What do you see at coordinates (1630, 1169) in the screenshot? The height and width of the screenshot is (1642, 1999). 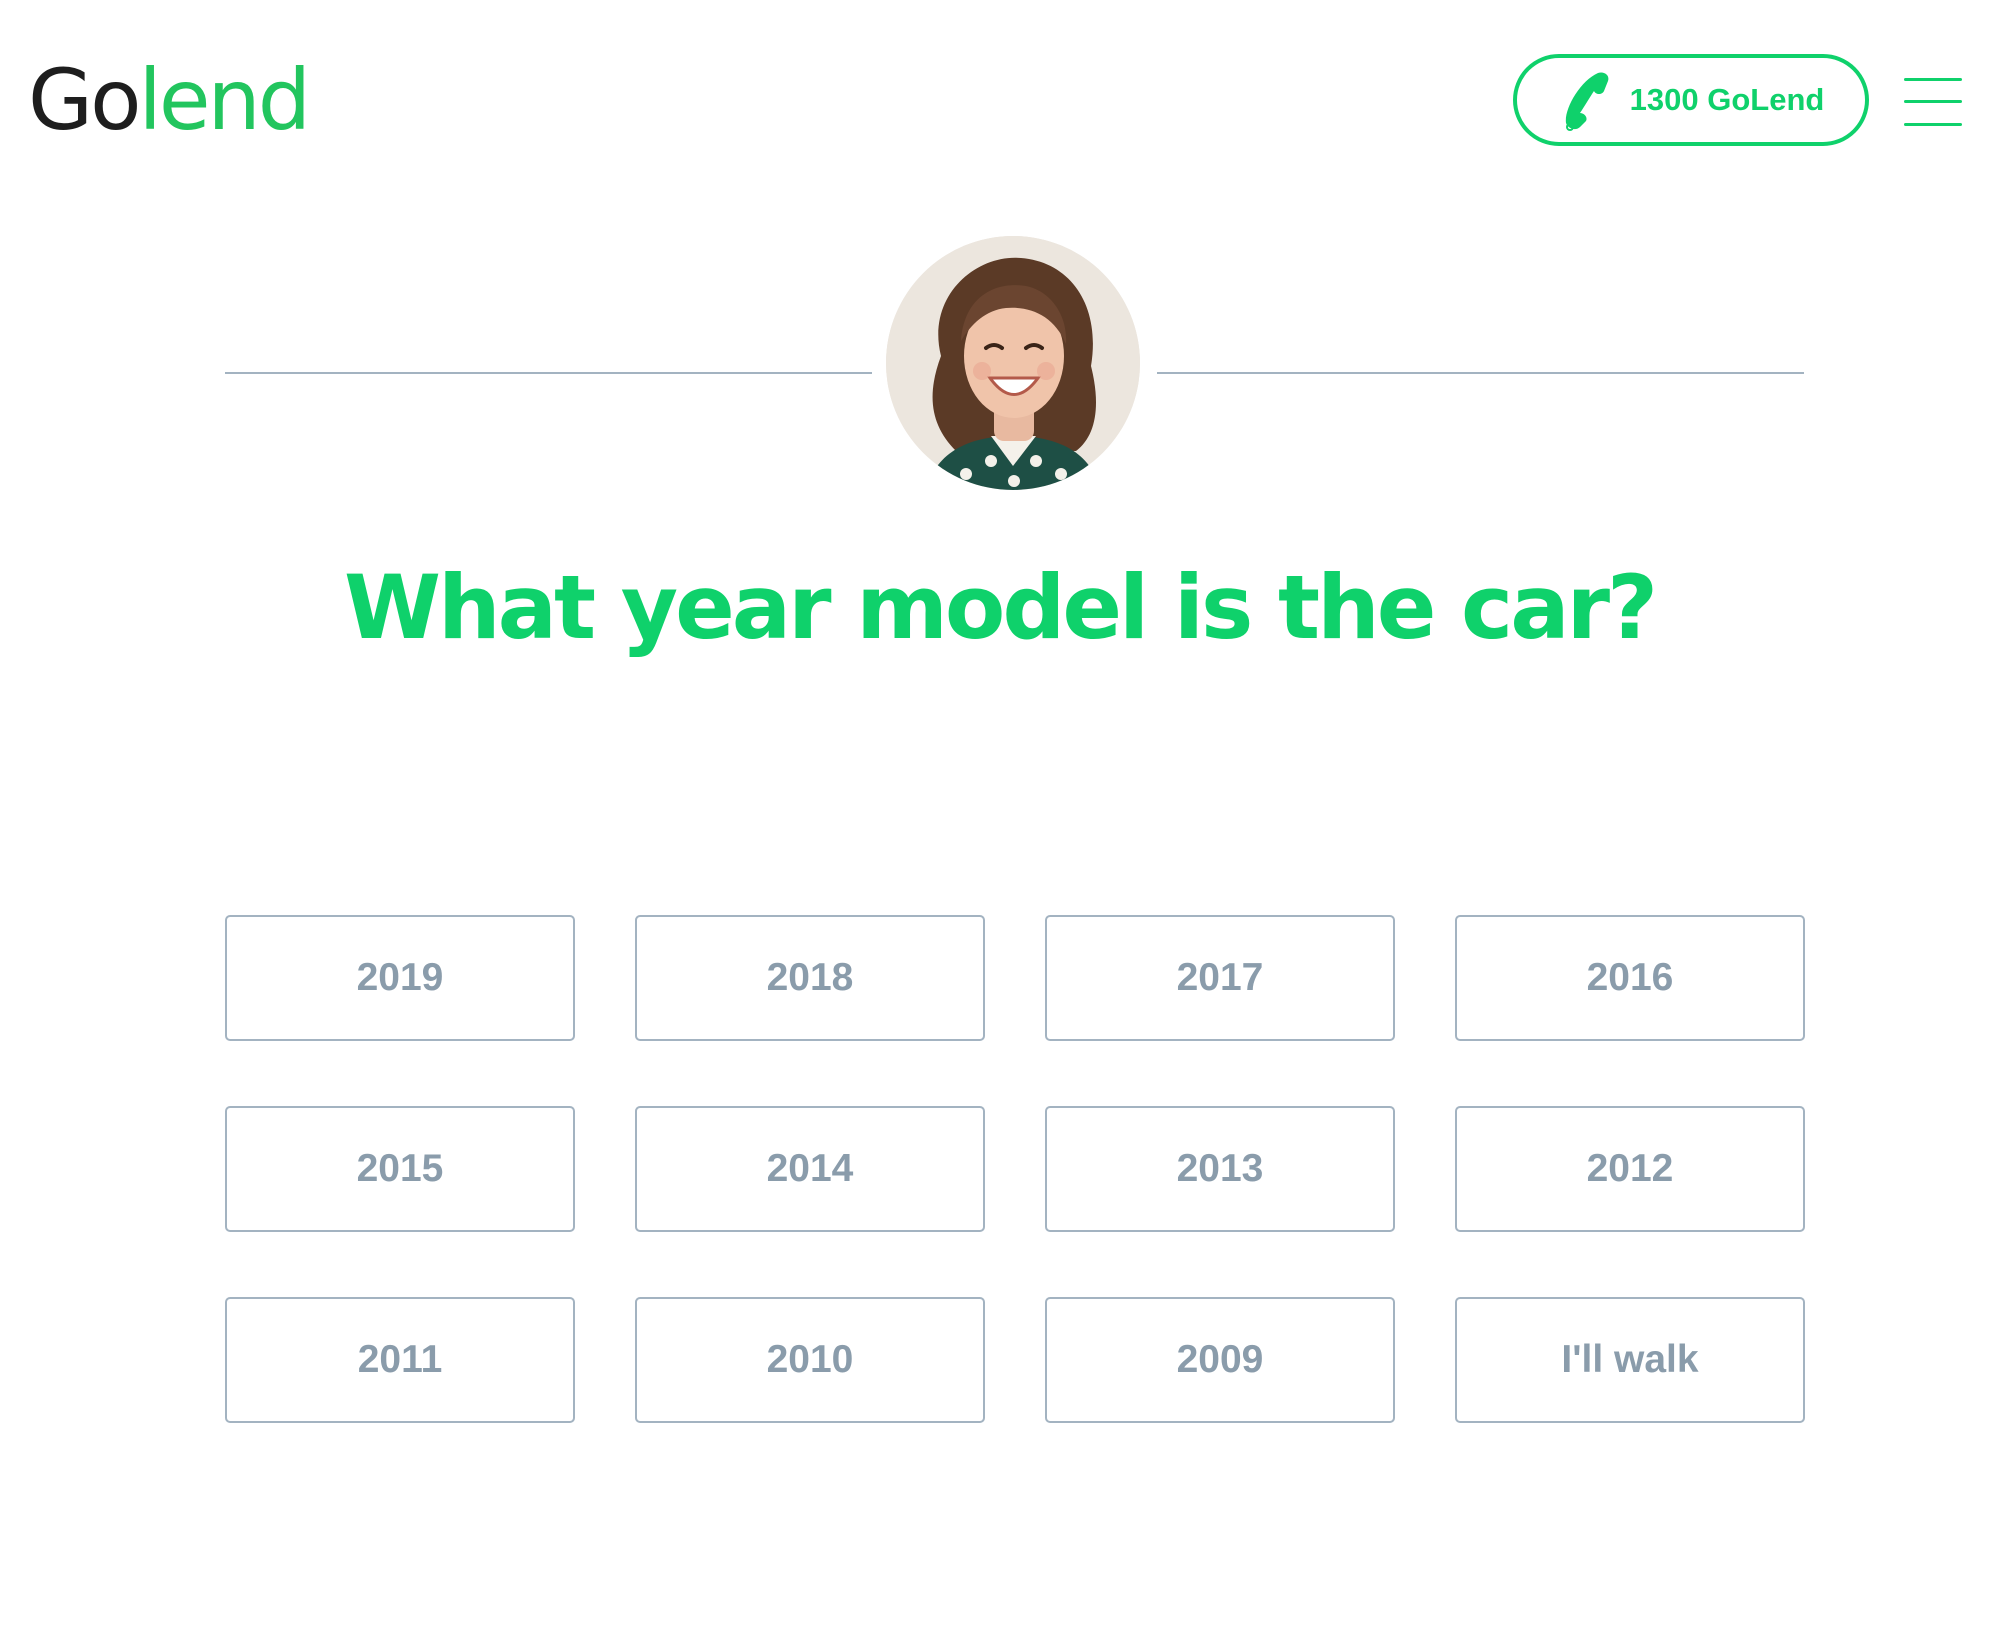 I see `option-2012-button: 2012` at bounding box center [1630, 1169].